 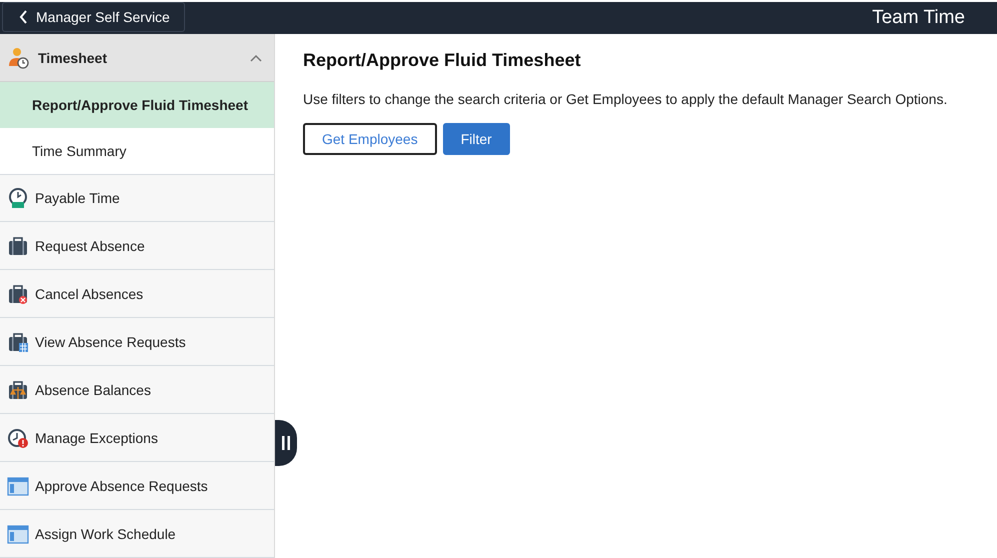 What do you see at coordinates (137, 58) in the screenshot?
I see `group-header: Timesheet` at bounding box center [137, 58].